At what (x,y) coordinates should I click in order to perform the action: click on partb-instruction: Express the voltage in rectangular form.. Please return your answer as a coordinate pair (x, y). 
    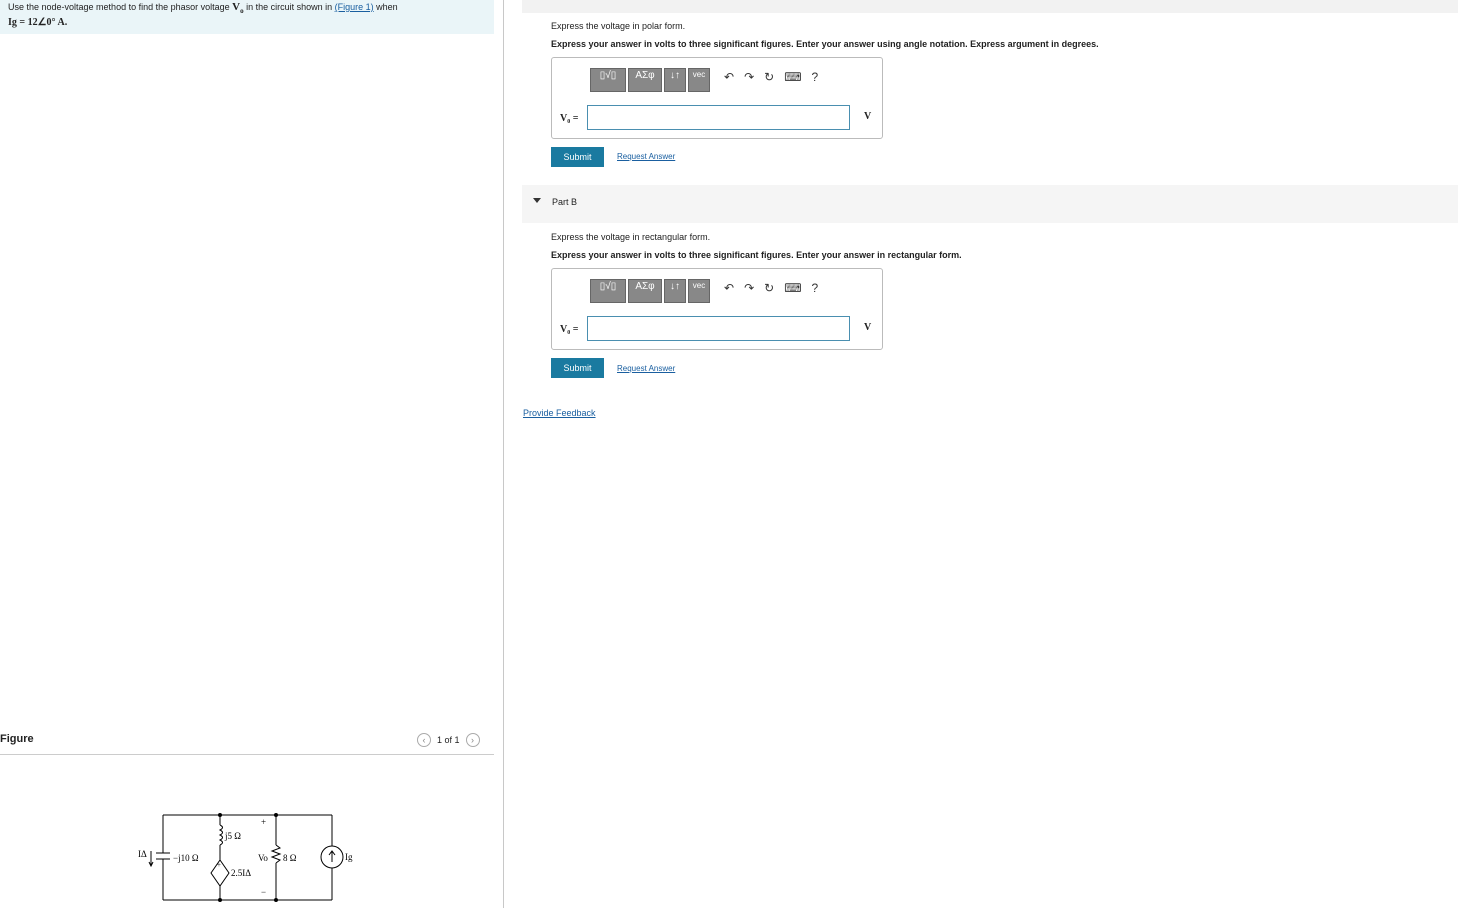
    Looking at the image, I should click on (631, 237).